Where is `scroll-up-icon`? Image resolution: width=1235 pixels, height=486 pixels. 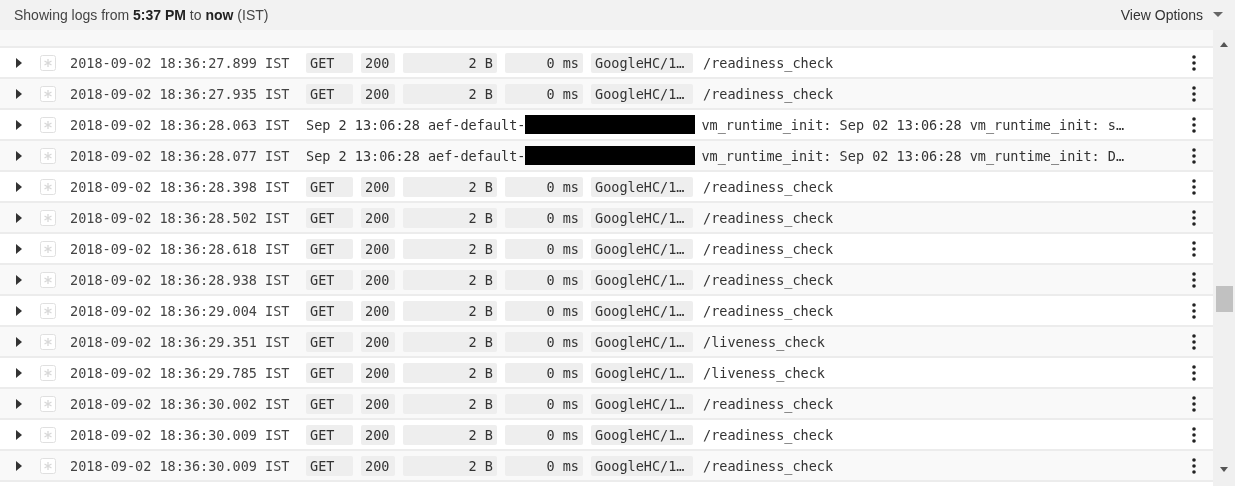
scroll-up-icon is located at coordinates (1224, 44).